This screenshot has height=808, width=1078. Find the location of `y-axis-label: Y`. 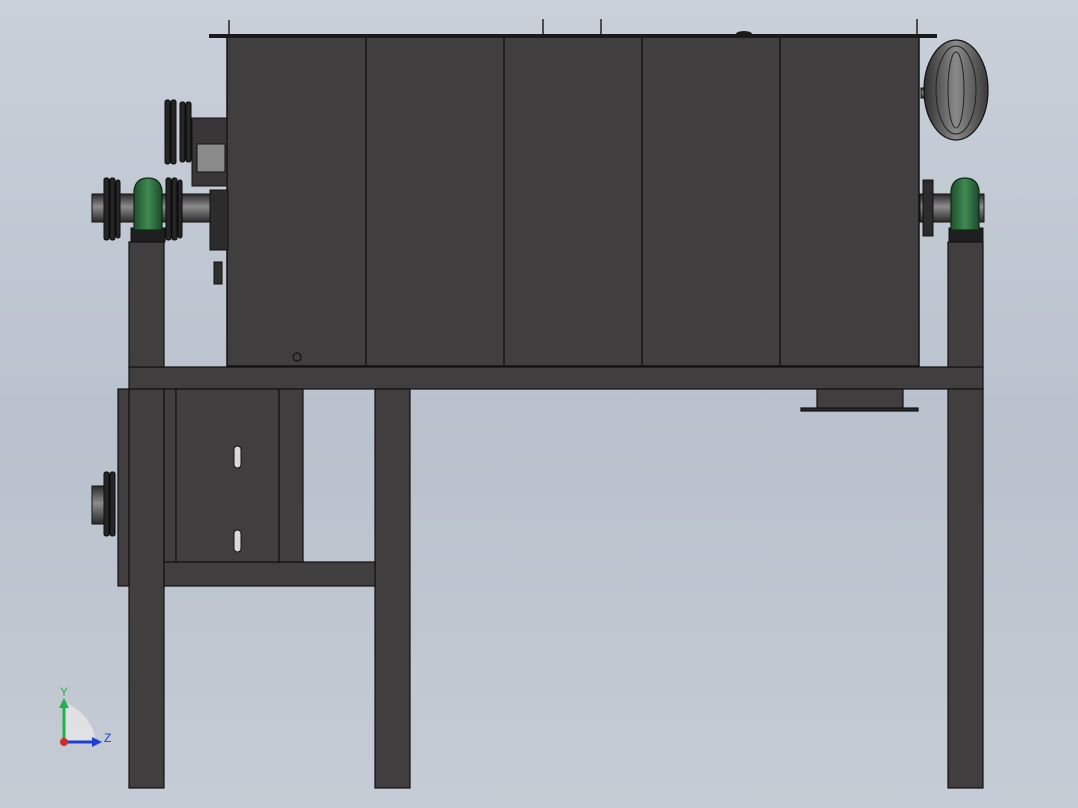

y-axis-label: Y is located at coordinates (64, 692).